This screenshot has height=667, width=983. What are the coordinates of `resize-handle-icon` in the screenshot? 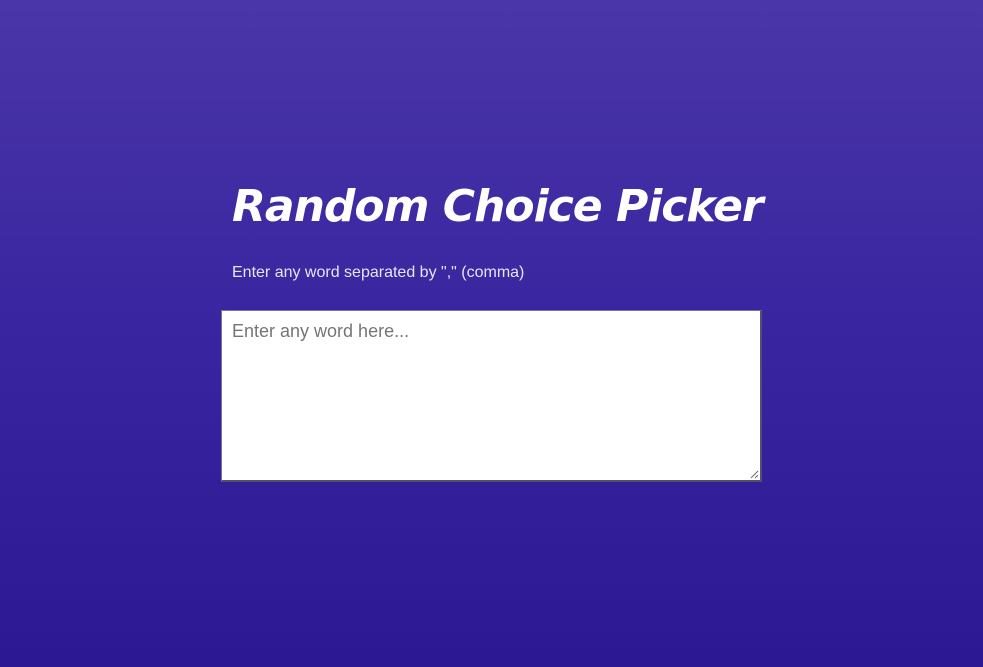 It's located at (754, 474).